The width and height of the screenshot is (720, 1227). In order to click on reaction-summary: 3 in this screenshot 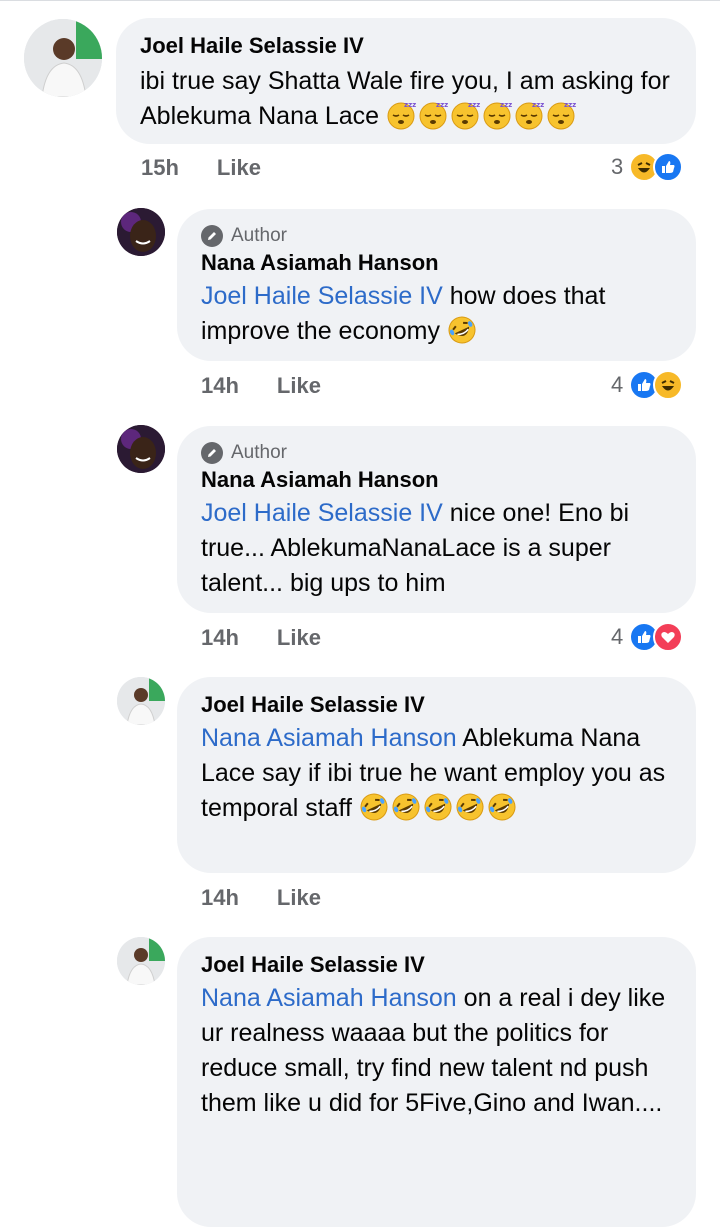, I will do `click(647, 167)`.